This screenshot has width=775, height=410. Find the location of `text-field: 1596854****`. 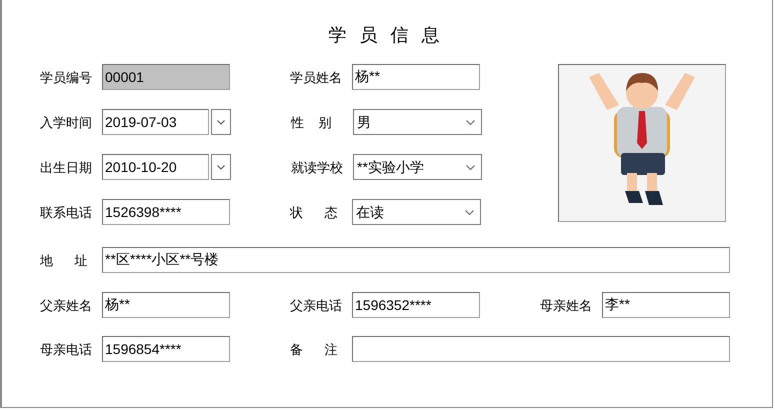

text-field: 1596854**** is located at coordinates (166, 349).